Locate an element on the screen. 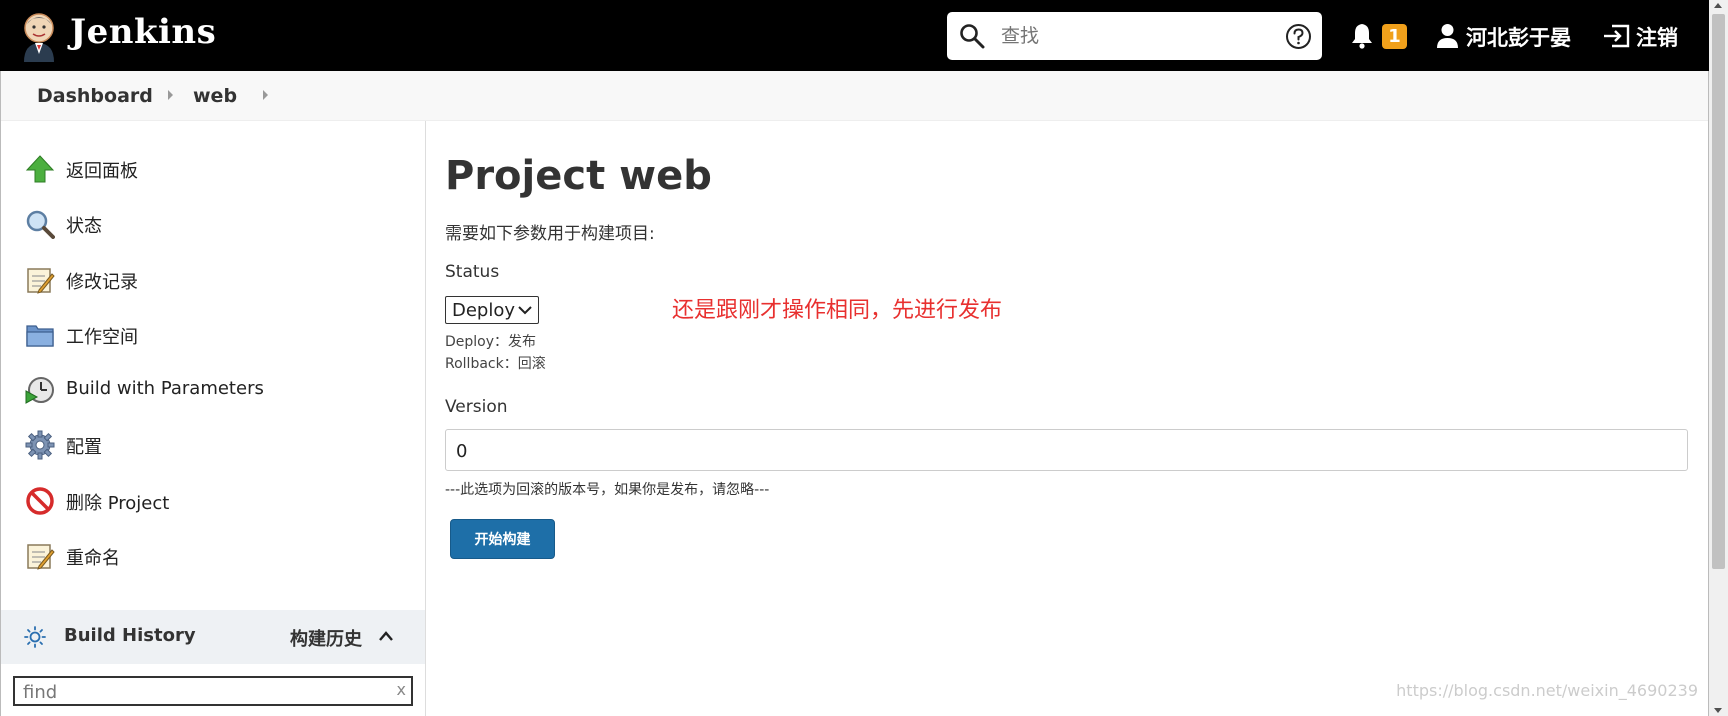 This screenshot has width=1728, height=716. sidebar-item-label: 修改记录 is located at coordinates (102, 282).